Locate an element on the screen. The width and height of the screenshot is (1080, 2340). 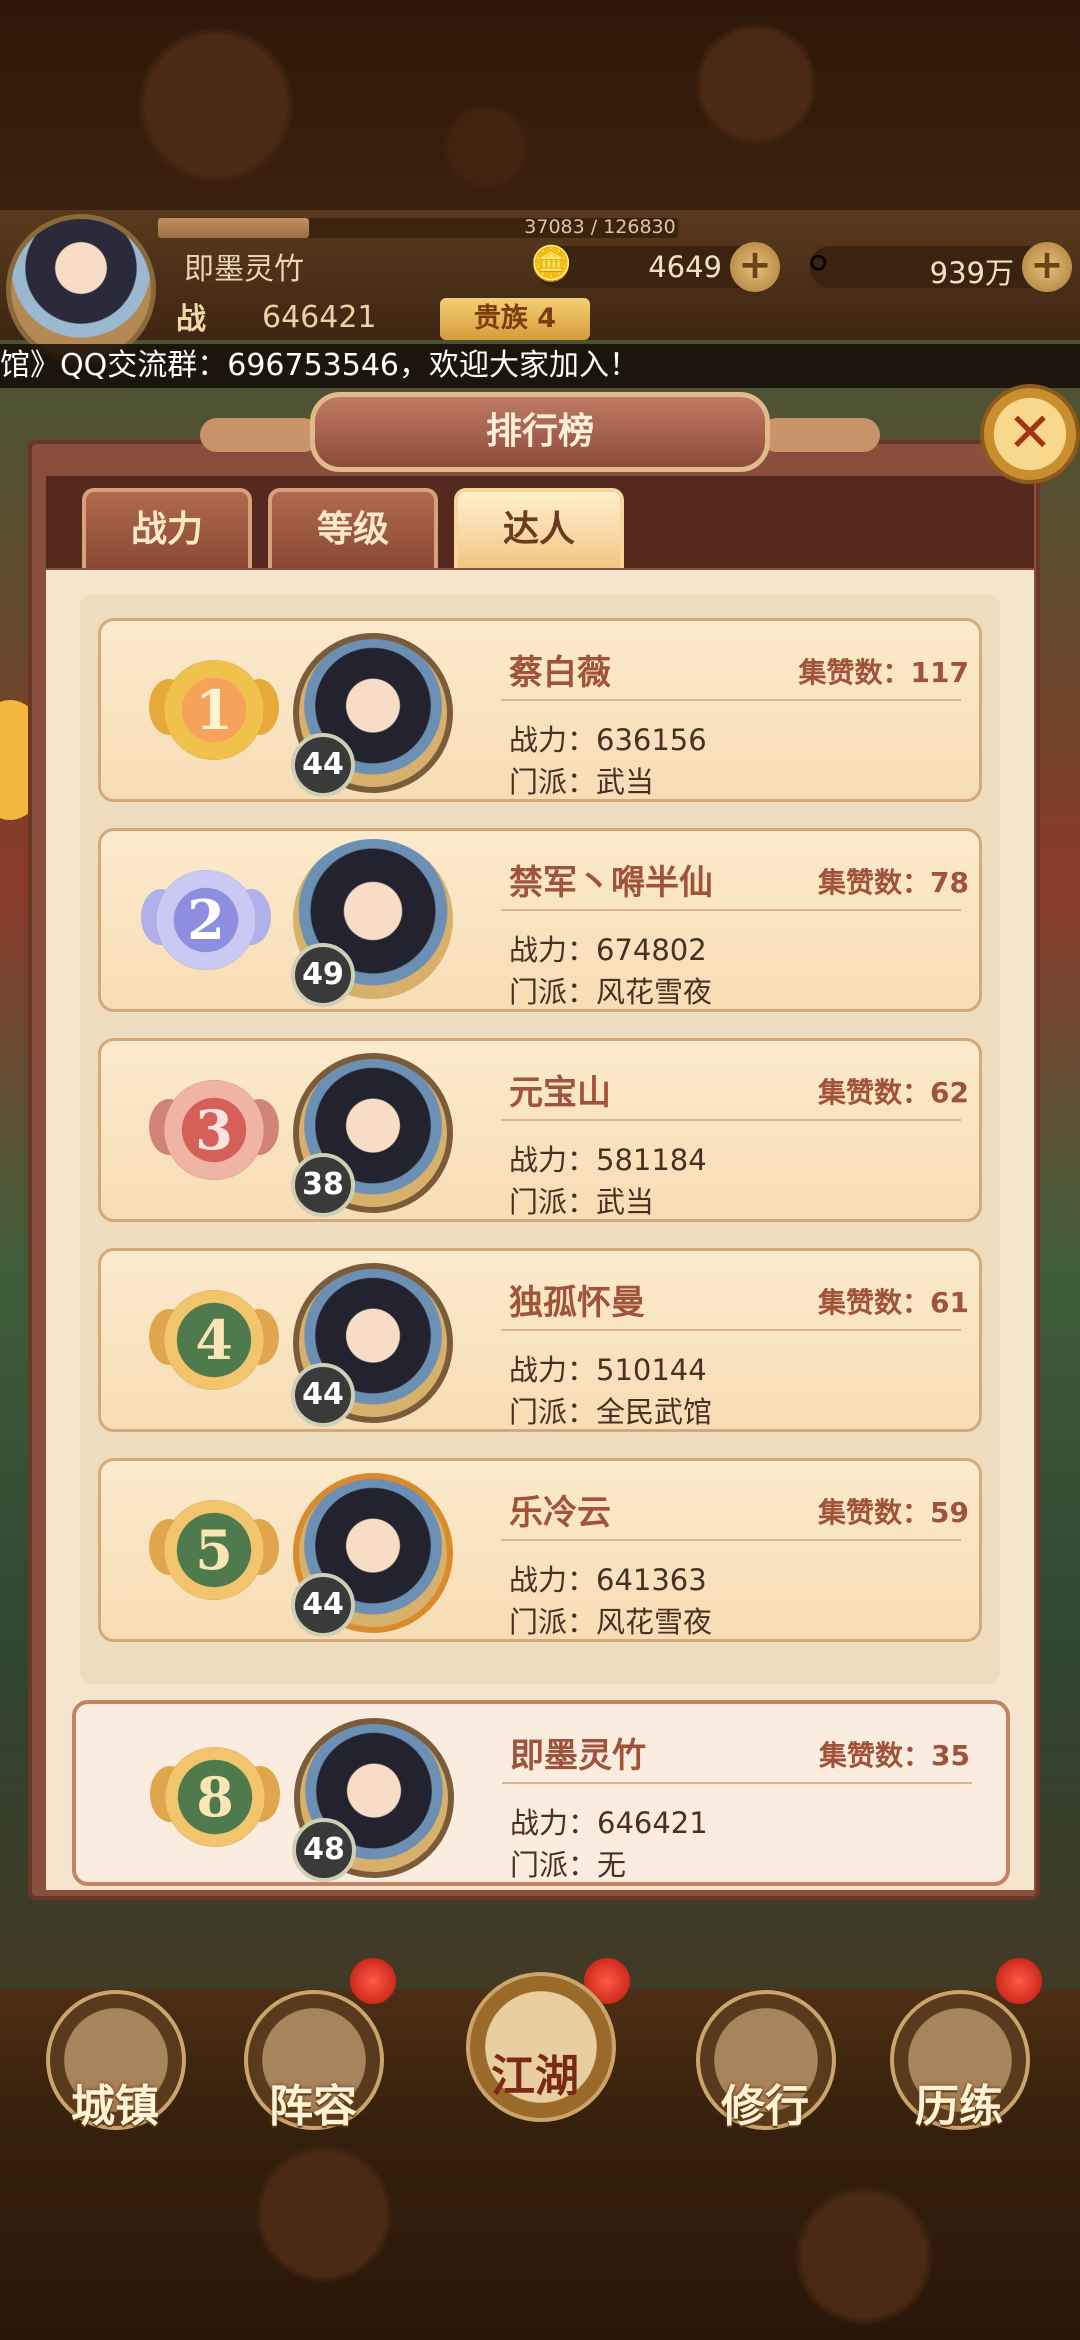
silver-value: 939万 is located at coordinates (971, 273).